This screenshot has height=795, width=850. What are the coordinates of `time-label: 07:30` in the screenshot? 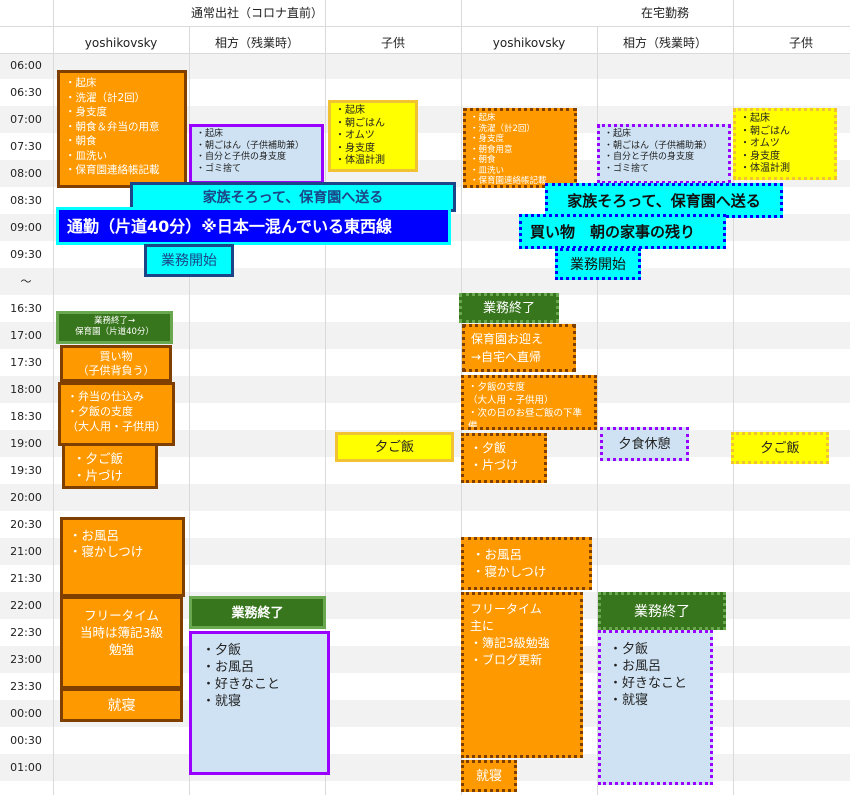 It's located at (26, 146).